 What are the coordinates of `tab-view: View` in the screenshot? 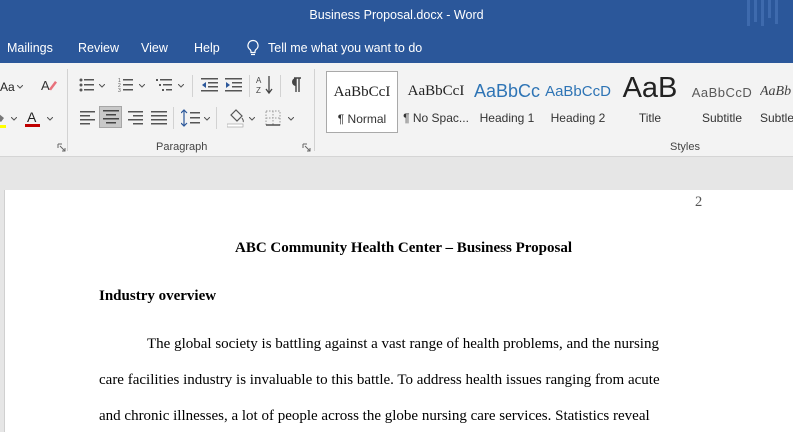 It's located at (154, 48).